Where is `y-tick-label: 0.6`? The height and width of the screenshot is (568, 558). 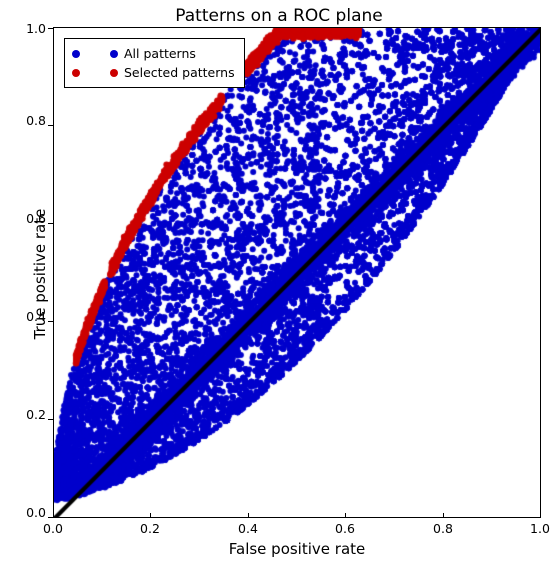
y-tick-label: 0.6 is located at coordinates (36, 218).